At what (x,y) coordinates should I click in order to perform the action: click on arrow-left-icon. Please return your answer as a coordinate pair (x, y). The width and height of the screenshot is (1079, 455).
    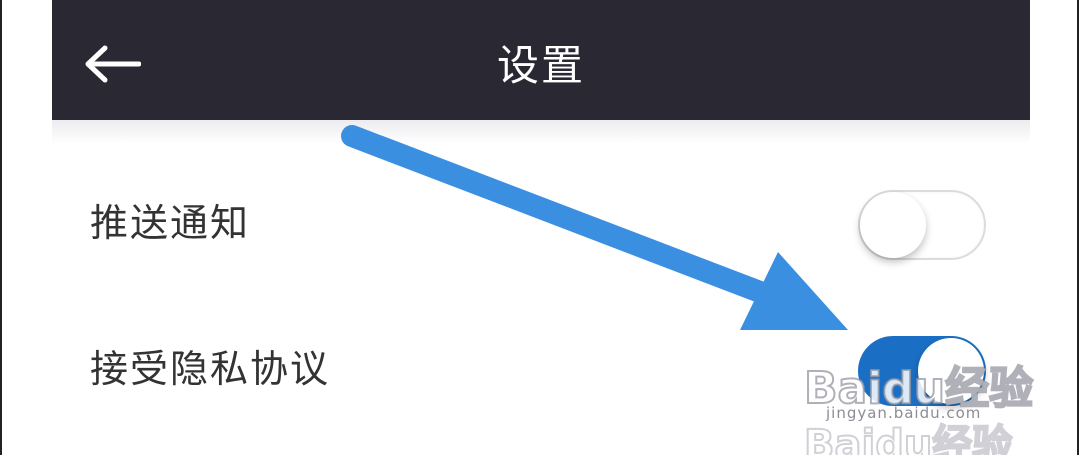
    Looking at the image, I should click on (113, 64).